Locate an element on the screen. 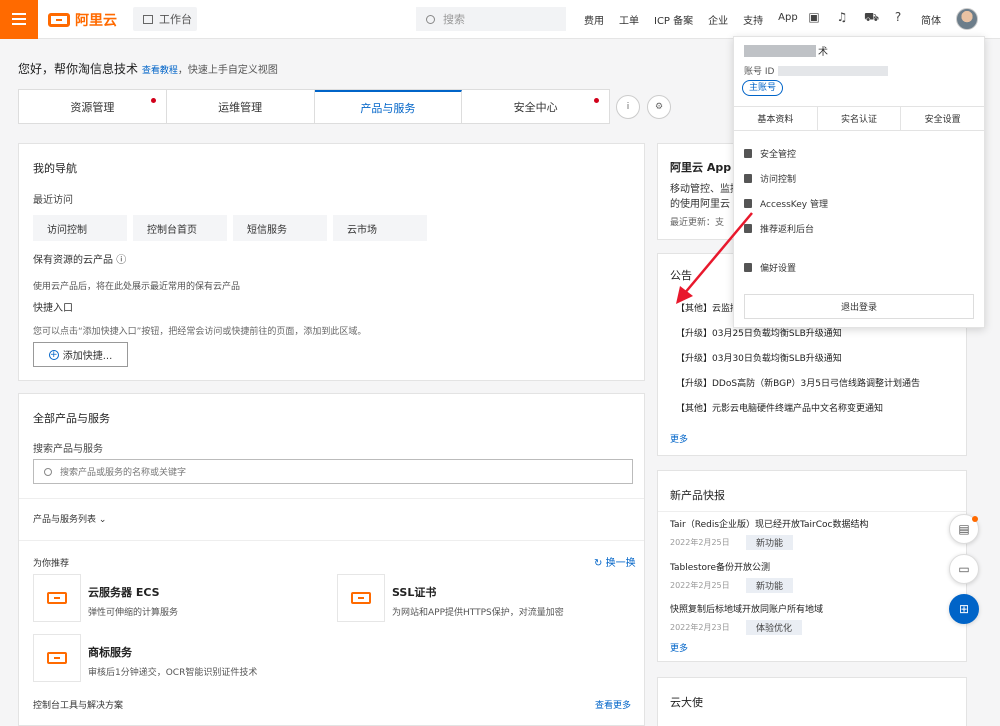  tab-label: 产品与服务 is located at coordinates (388, 108).